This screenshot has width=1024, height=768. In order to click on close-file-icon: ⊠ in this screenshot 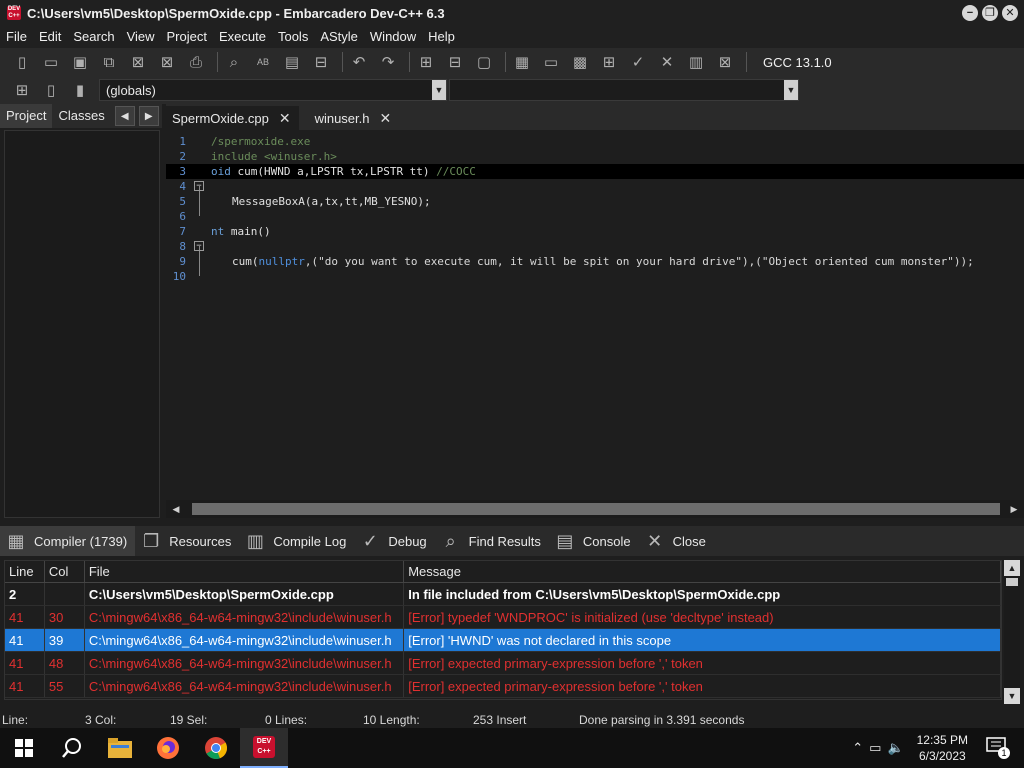, I will do `click(138, 62)`.